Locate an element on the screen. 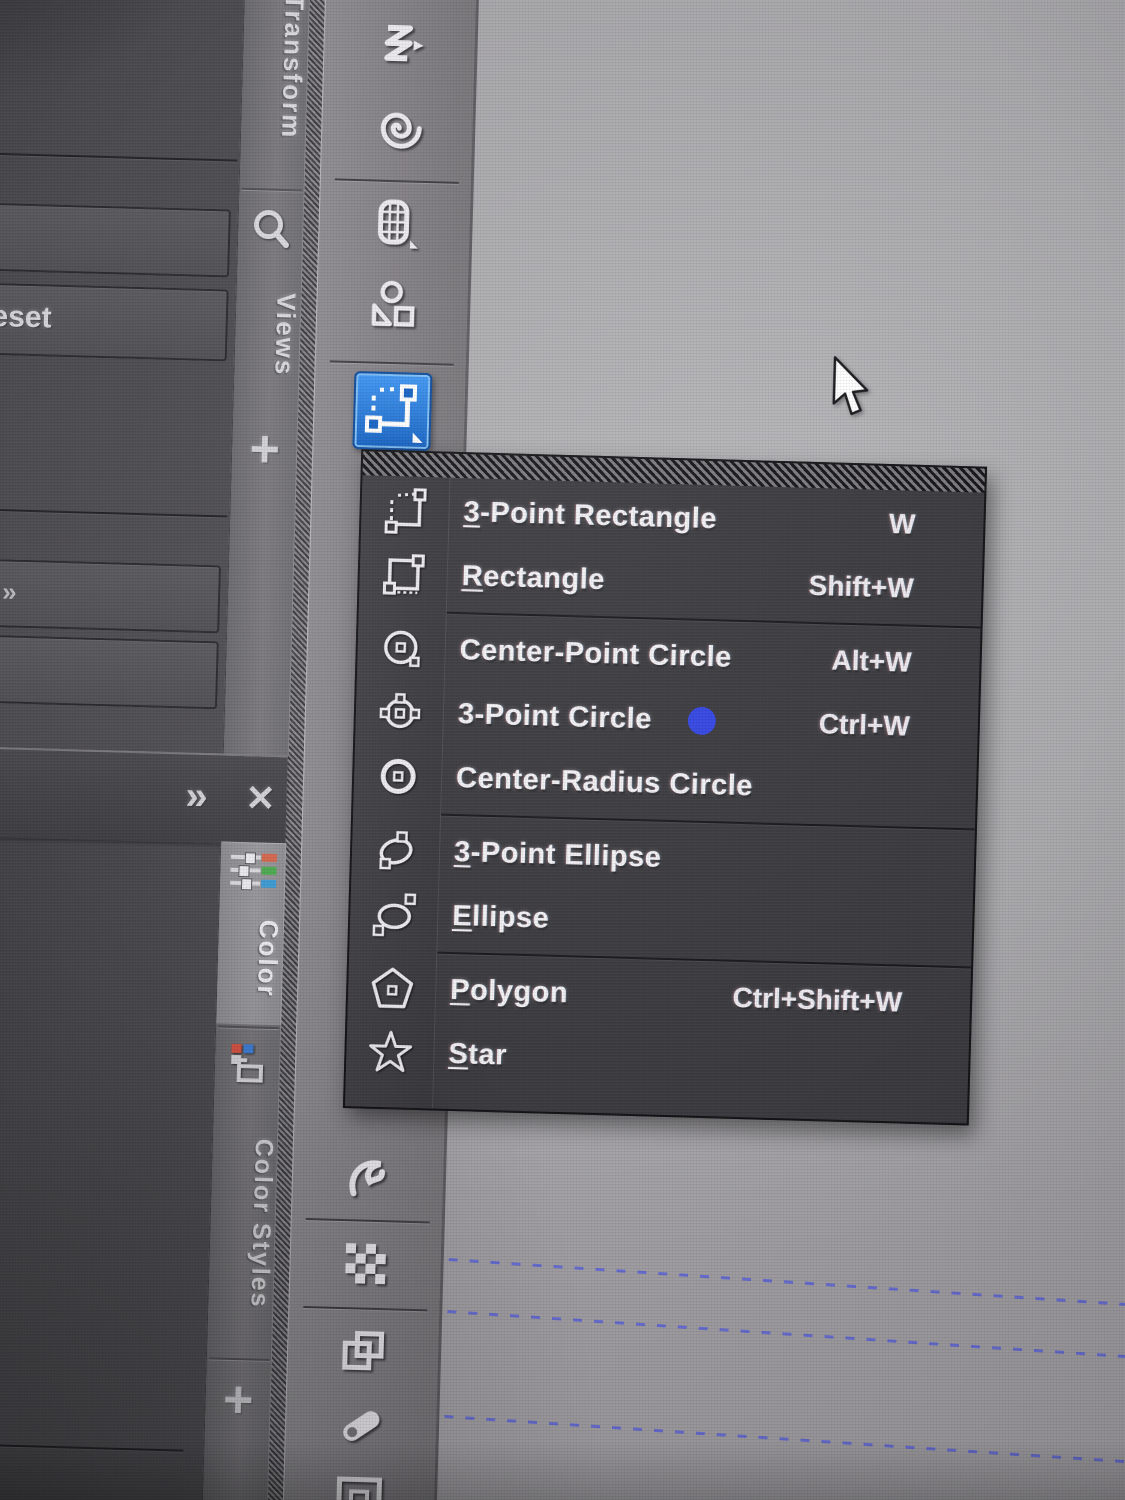  color-docker: ⚙ C: 0 M: 0 Y: 0 K: 0 is located at coordinates (111, 1122).